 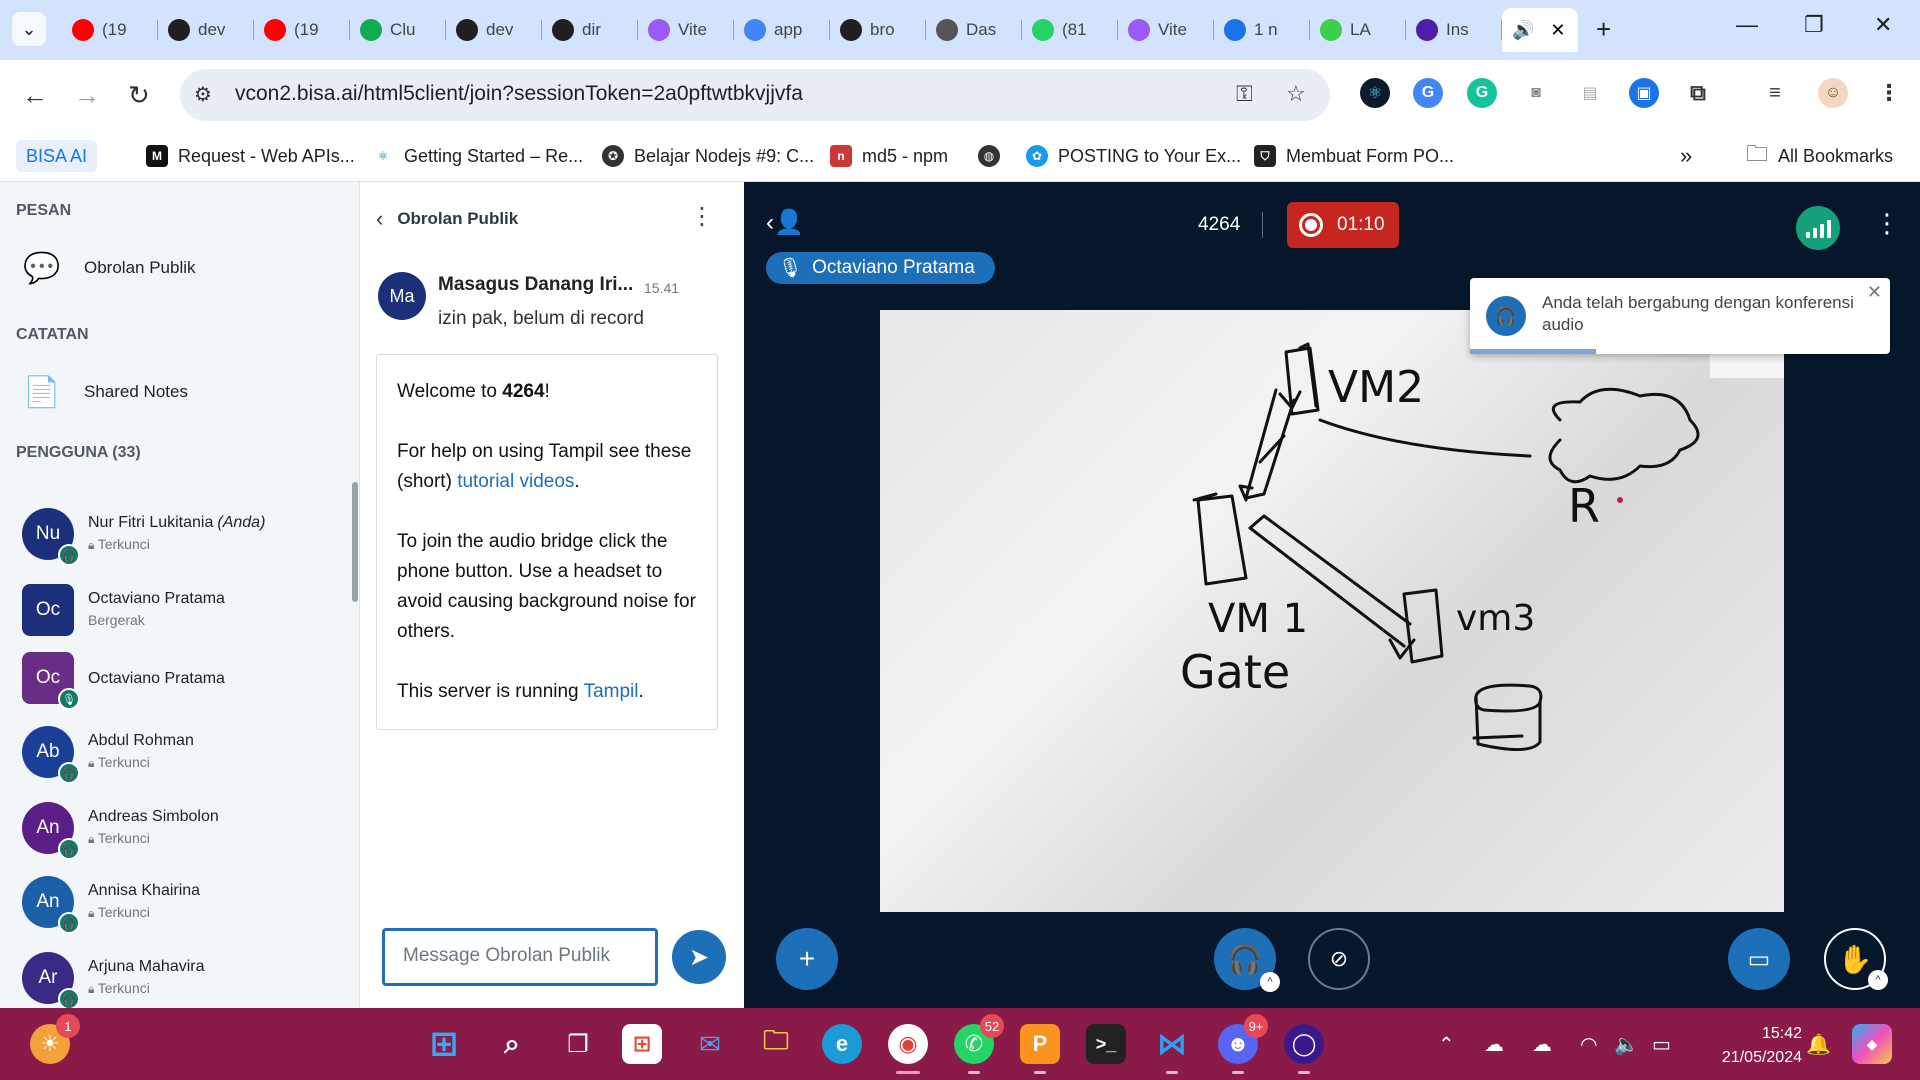 I want to click on clipboard-icon: ▤, so click(x=1590, y=93).